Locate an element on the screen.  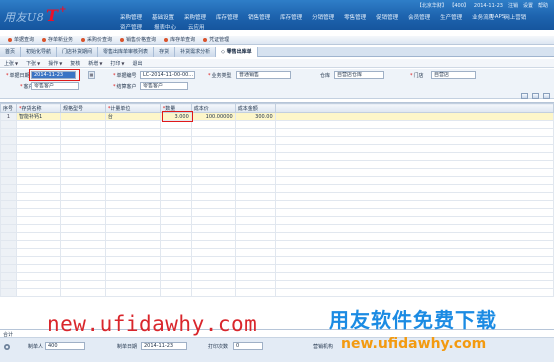
top-nav-item: 基础设置 is located at coordinates (163, 17).